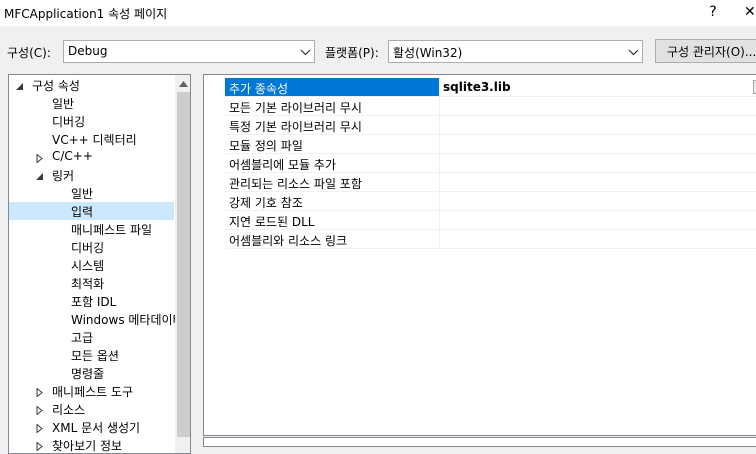 The width and height of the screenshot is (756, 454). What do you see at coordinates (112, 230) in the screenshot?
I see `tree-item-label: 매니페스트 파일` at bounding box center [112, 230].